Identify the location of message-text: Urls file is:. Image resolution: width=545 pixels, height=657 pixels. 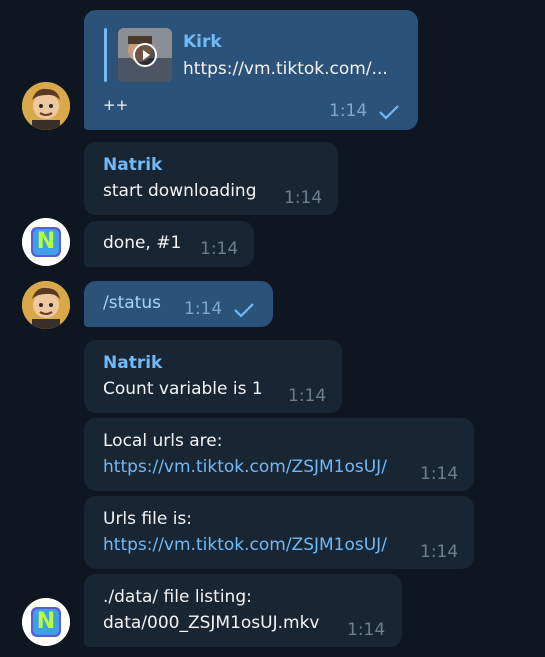
(148, 519).